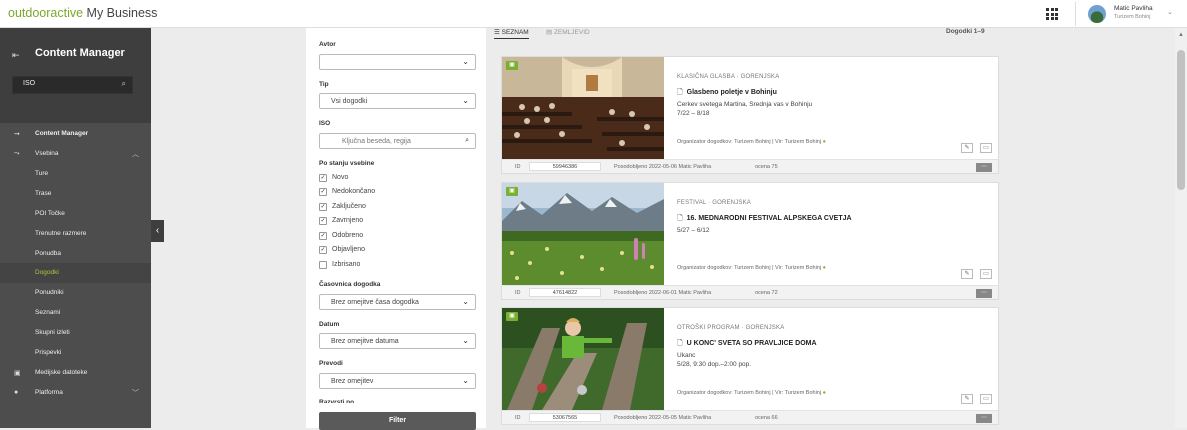 Image resolution: width=1187 pixels, height=430 pixels. I want to click on tip-select: Vsi dogodki ⌄, so click(397, 101).